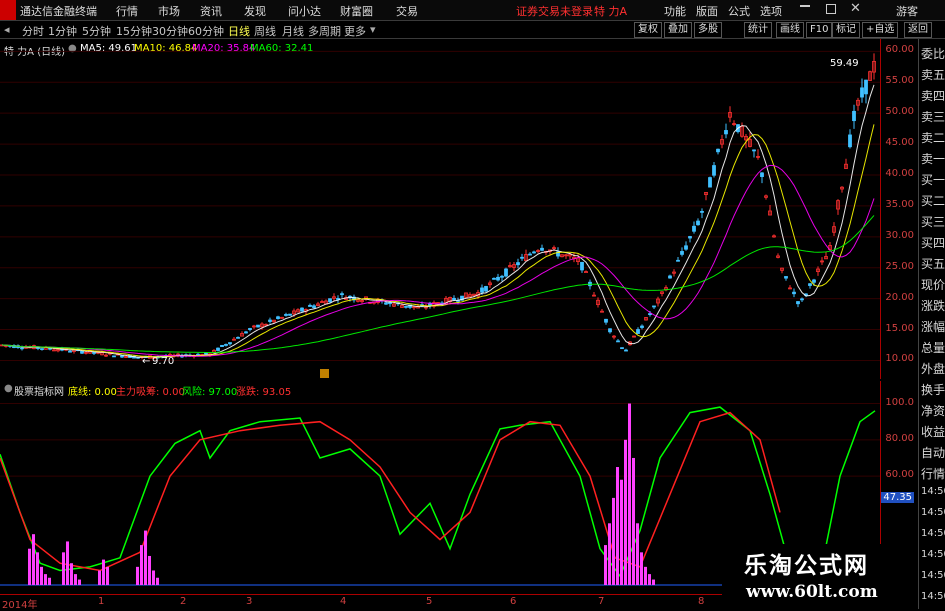  I want to click on date-label: 3, so click(249, 601).